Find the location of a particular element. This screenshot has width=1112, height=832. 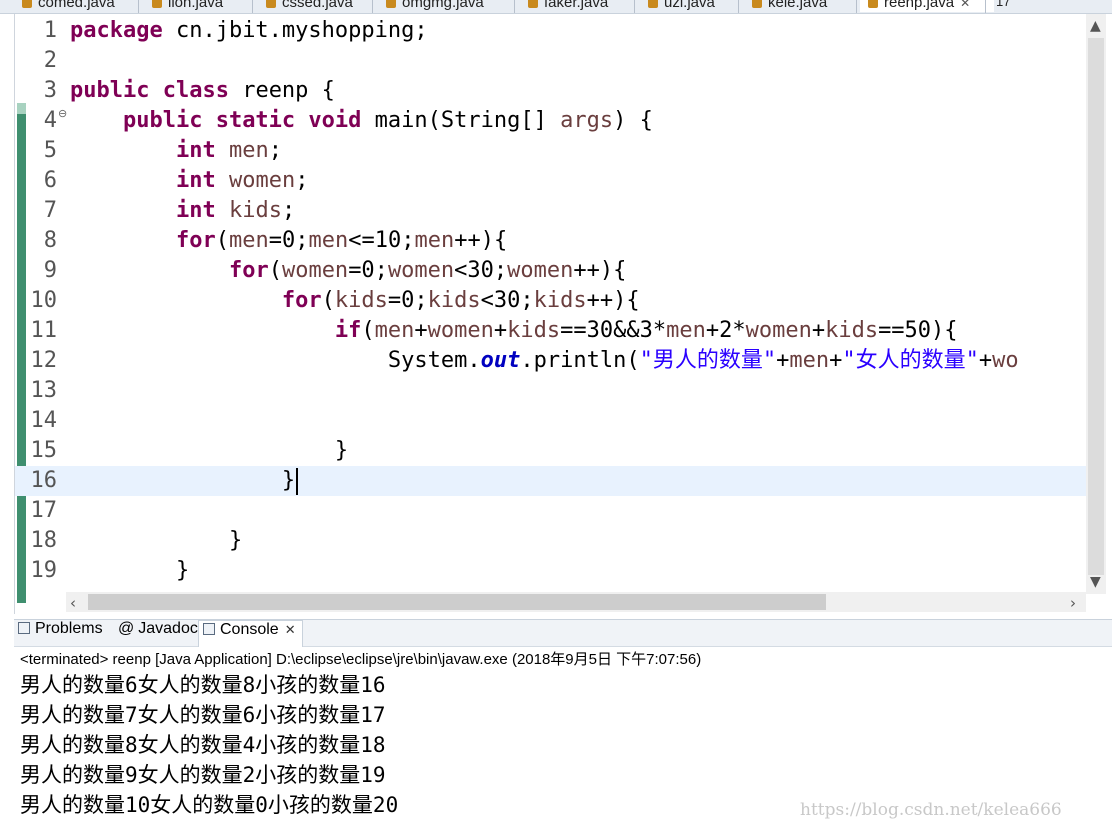

code-text: int women; is located at coordinates (242, 180).